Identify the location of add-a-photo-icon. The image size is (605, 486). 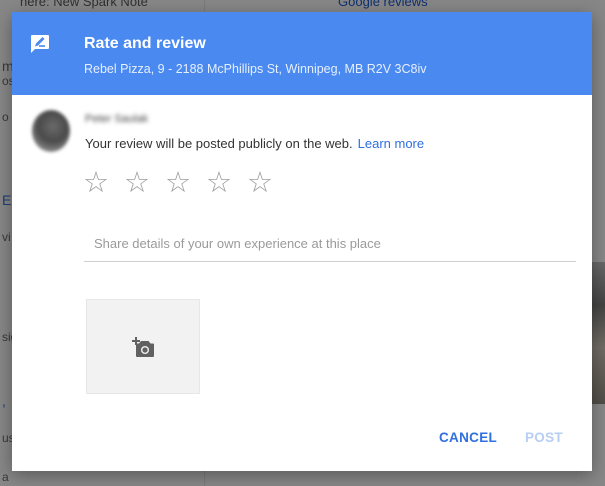
(143, 347).